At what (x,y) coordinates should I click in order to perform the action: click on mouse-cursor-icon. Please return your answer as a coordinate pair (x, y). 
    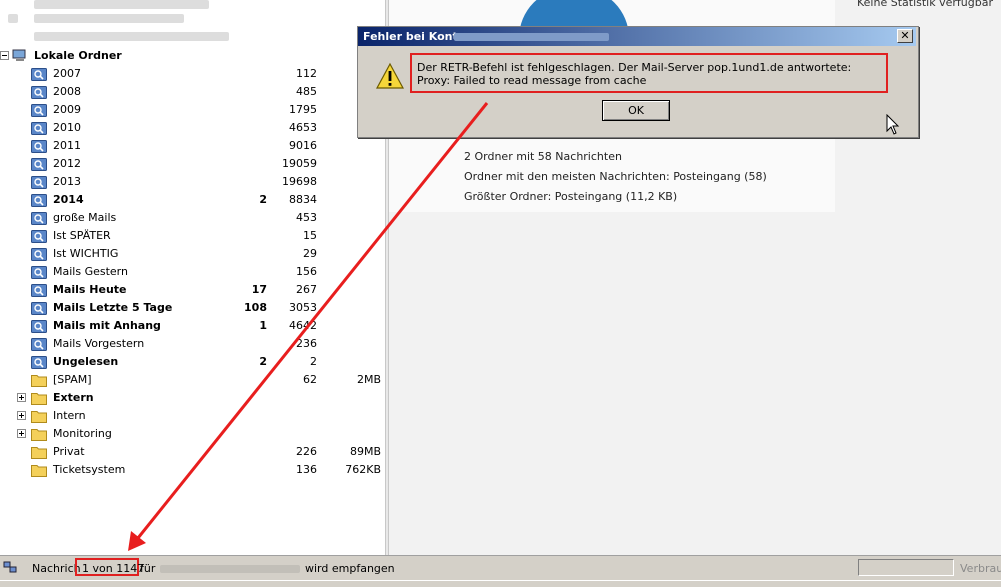
    Looking at the image, I should click on (893, 124).